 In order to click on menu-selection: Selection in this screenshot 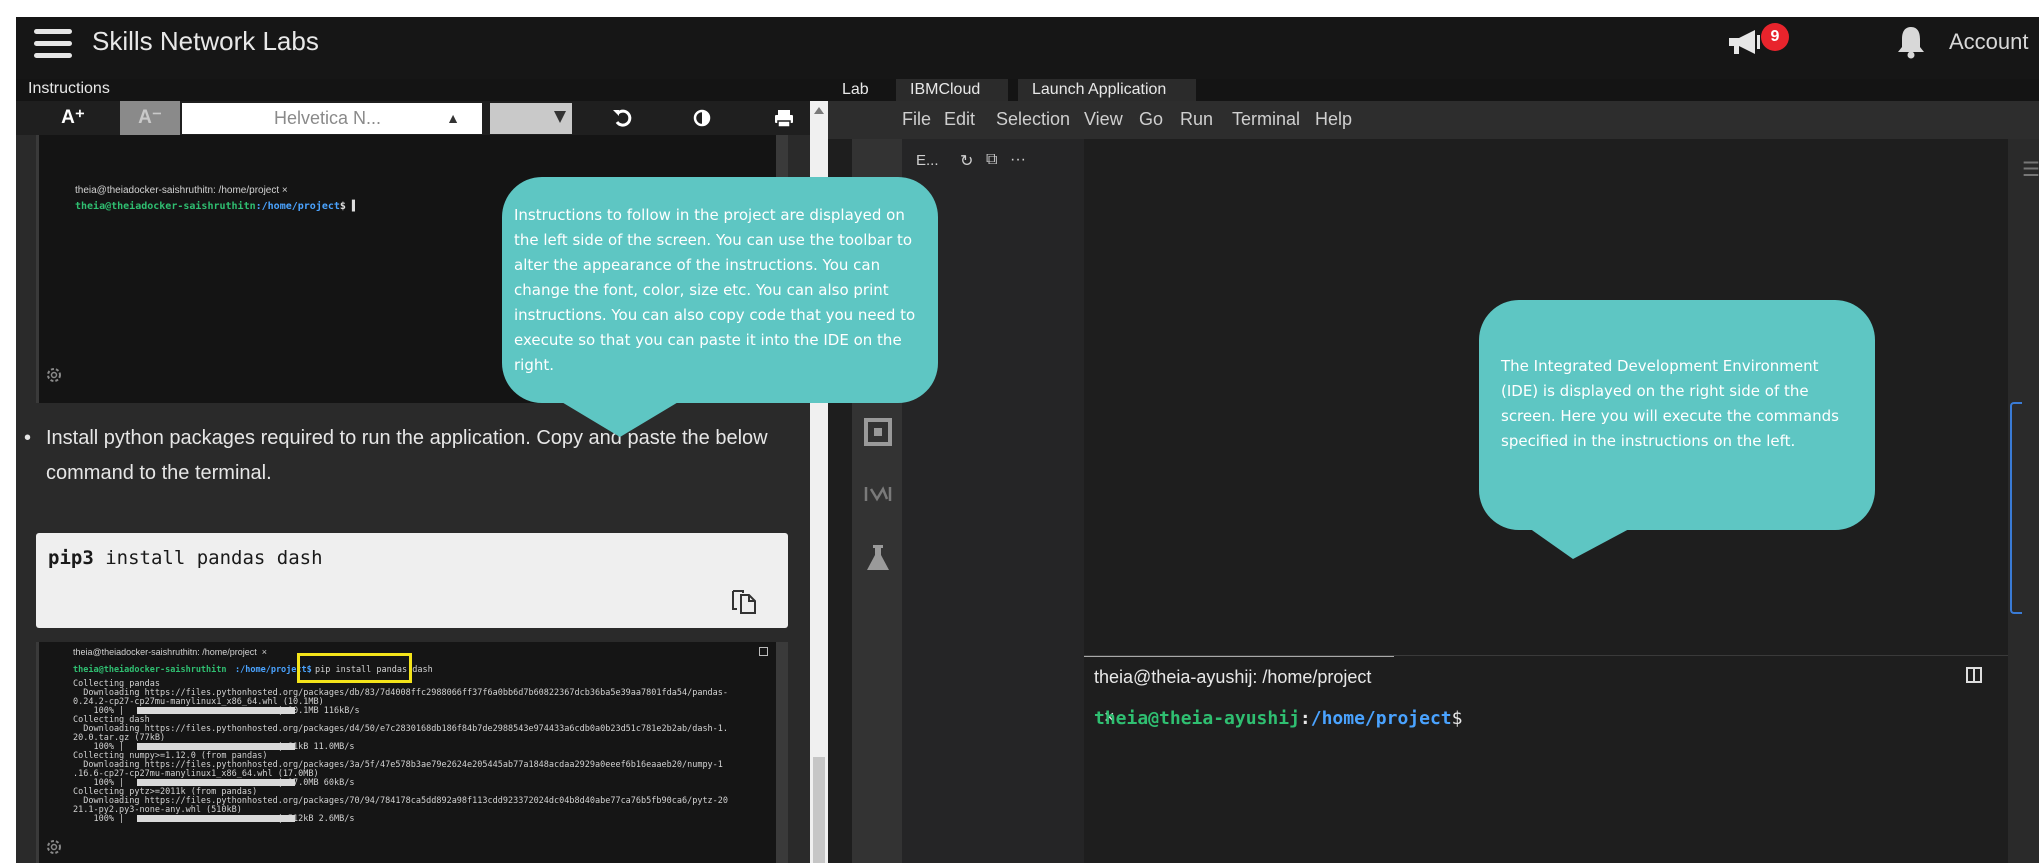, I will do `click(1033, 119)`.